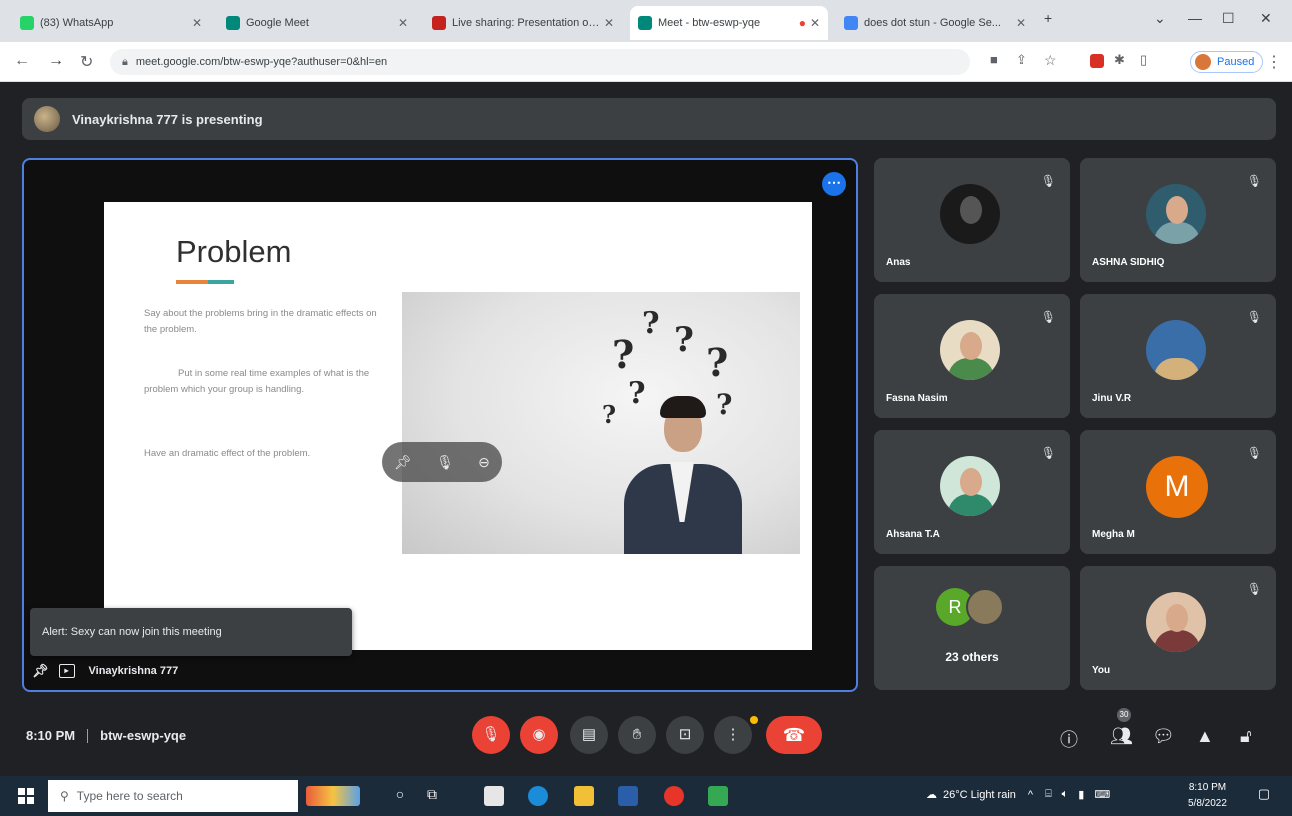 The height and width of the screenshot is (816, 1292). Describe the element at coordinates (1124, 715) in the screenshot. I see `people-count-badge: 30` at that location.